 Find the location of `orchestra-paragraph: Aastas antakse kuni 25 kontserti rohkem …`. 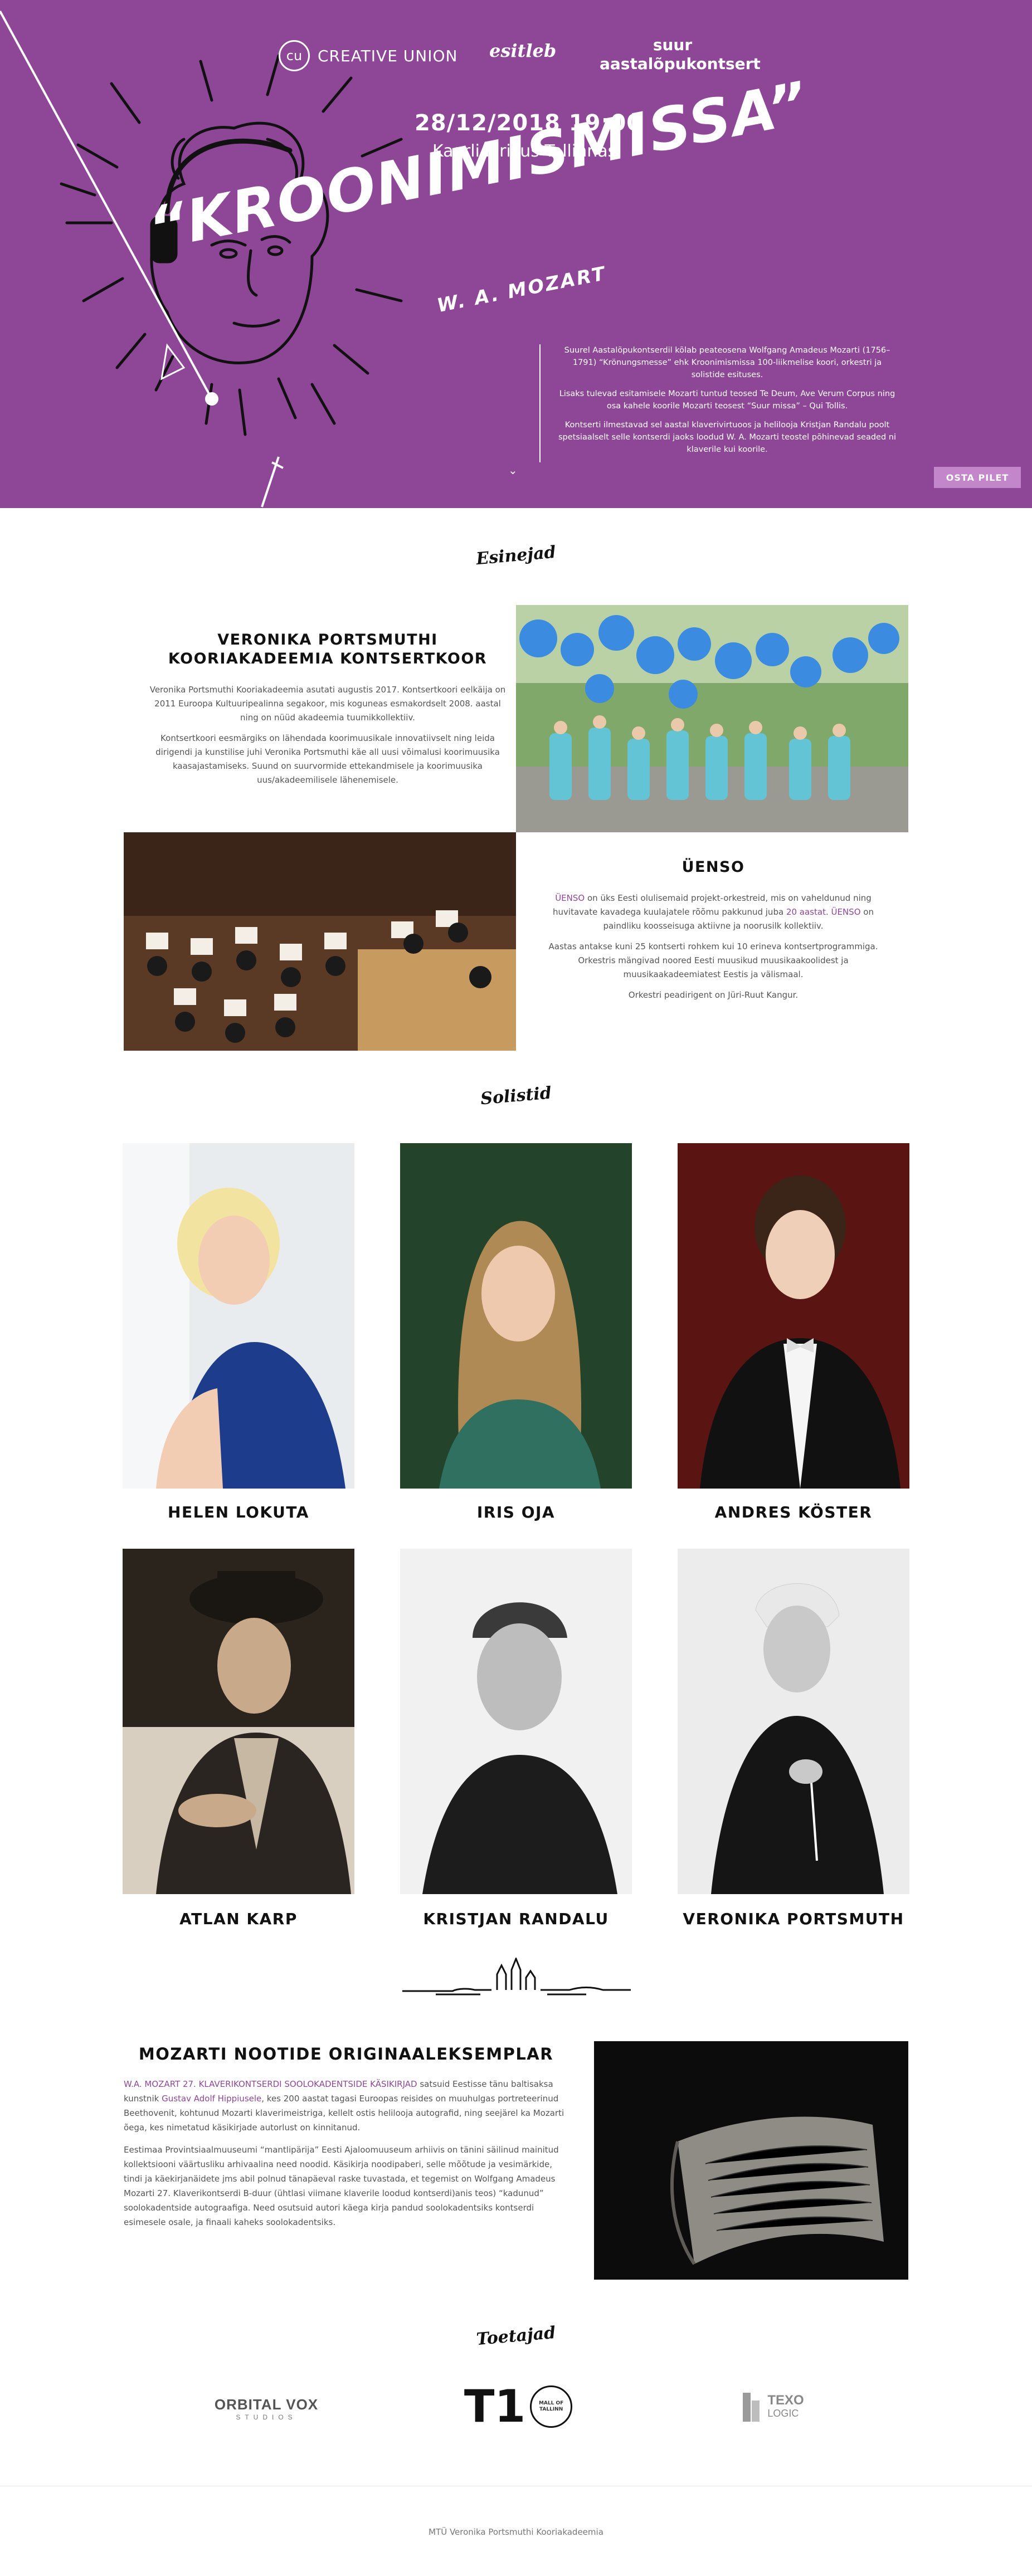

orchestra-paragraph: Aastas antakse kuni 25 kontserti rohkem … is located at coordinates (713, 960).